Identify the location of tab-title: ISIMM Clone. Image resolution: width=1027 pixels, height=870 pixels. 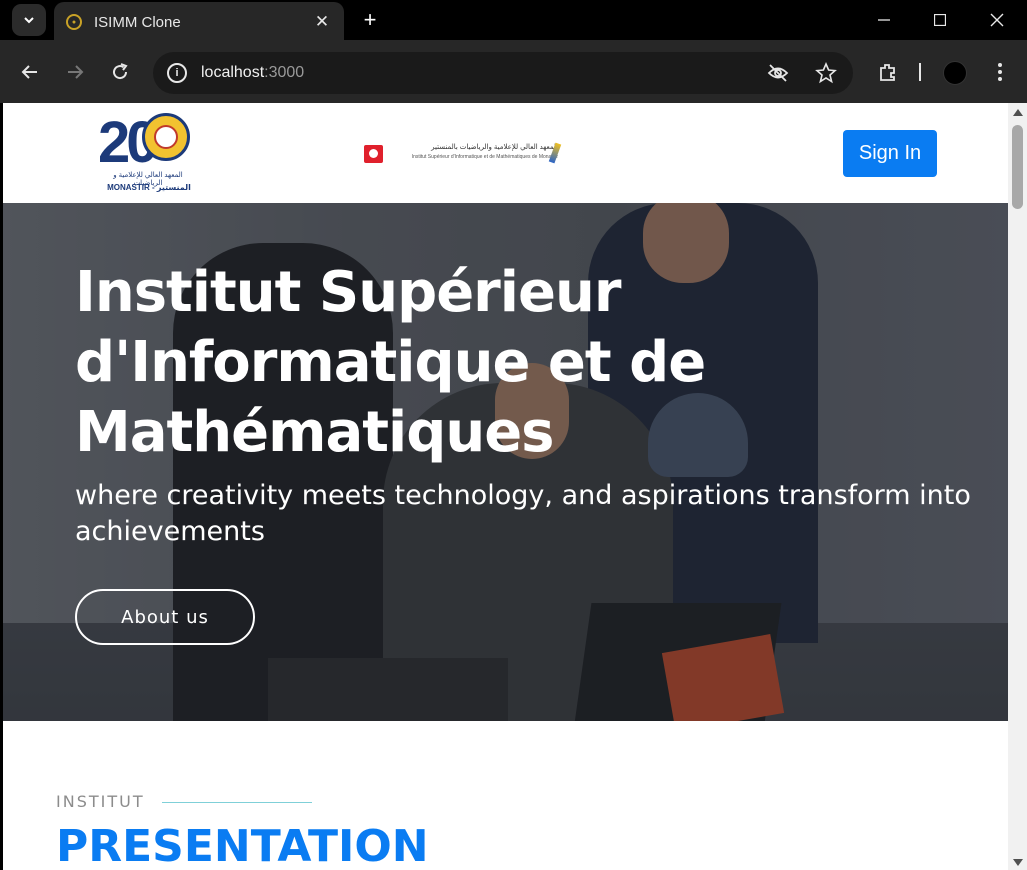
(137, 22).